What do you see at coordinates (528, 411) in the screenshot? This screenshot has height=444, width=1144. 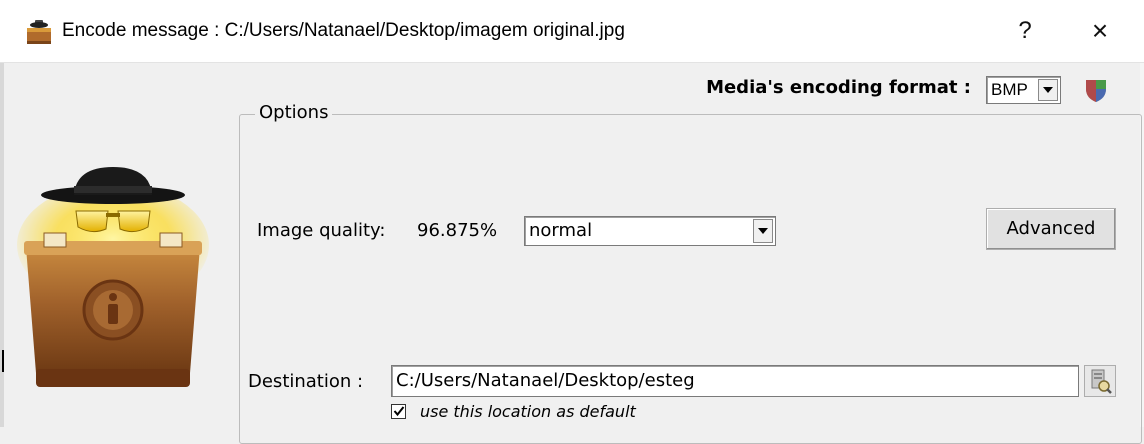 I see `default-location-label: use this location as default` at bounding box center [528, 411].